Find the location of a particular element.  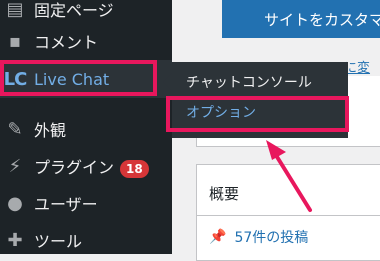

submenu-item-chat-console: チャットコンソール is located at coordinates (249, 82).